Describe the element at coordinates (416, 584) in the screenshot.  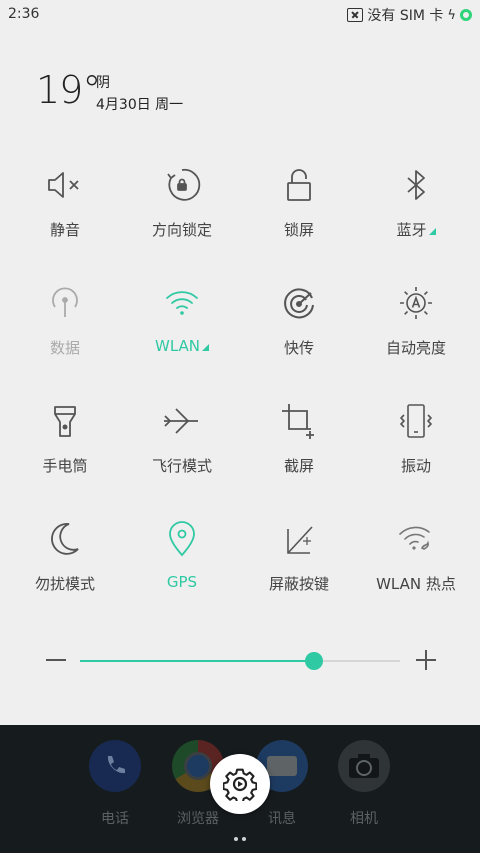
I see `tile-label: WLAN 热点` at that location.